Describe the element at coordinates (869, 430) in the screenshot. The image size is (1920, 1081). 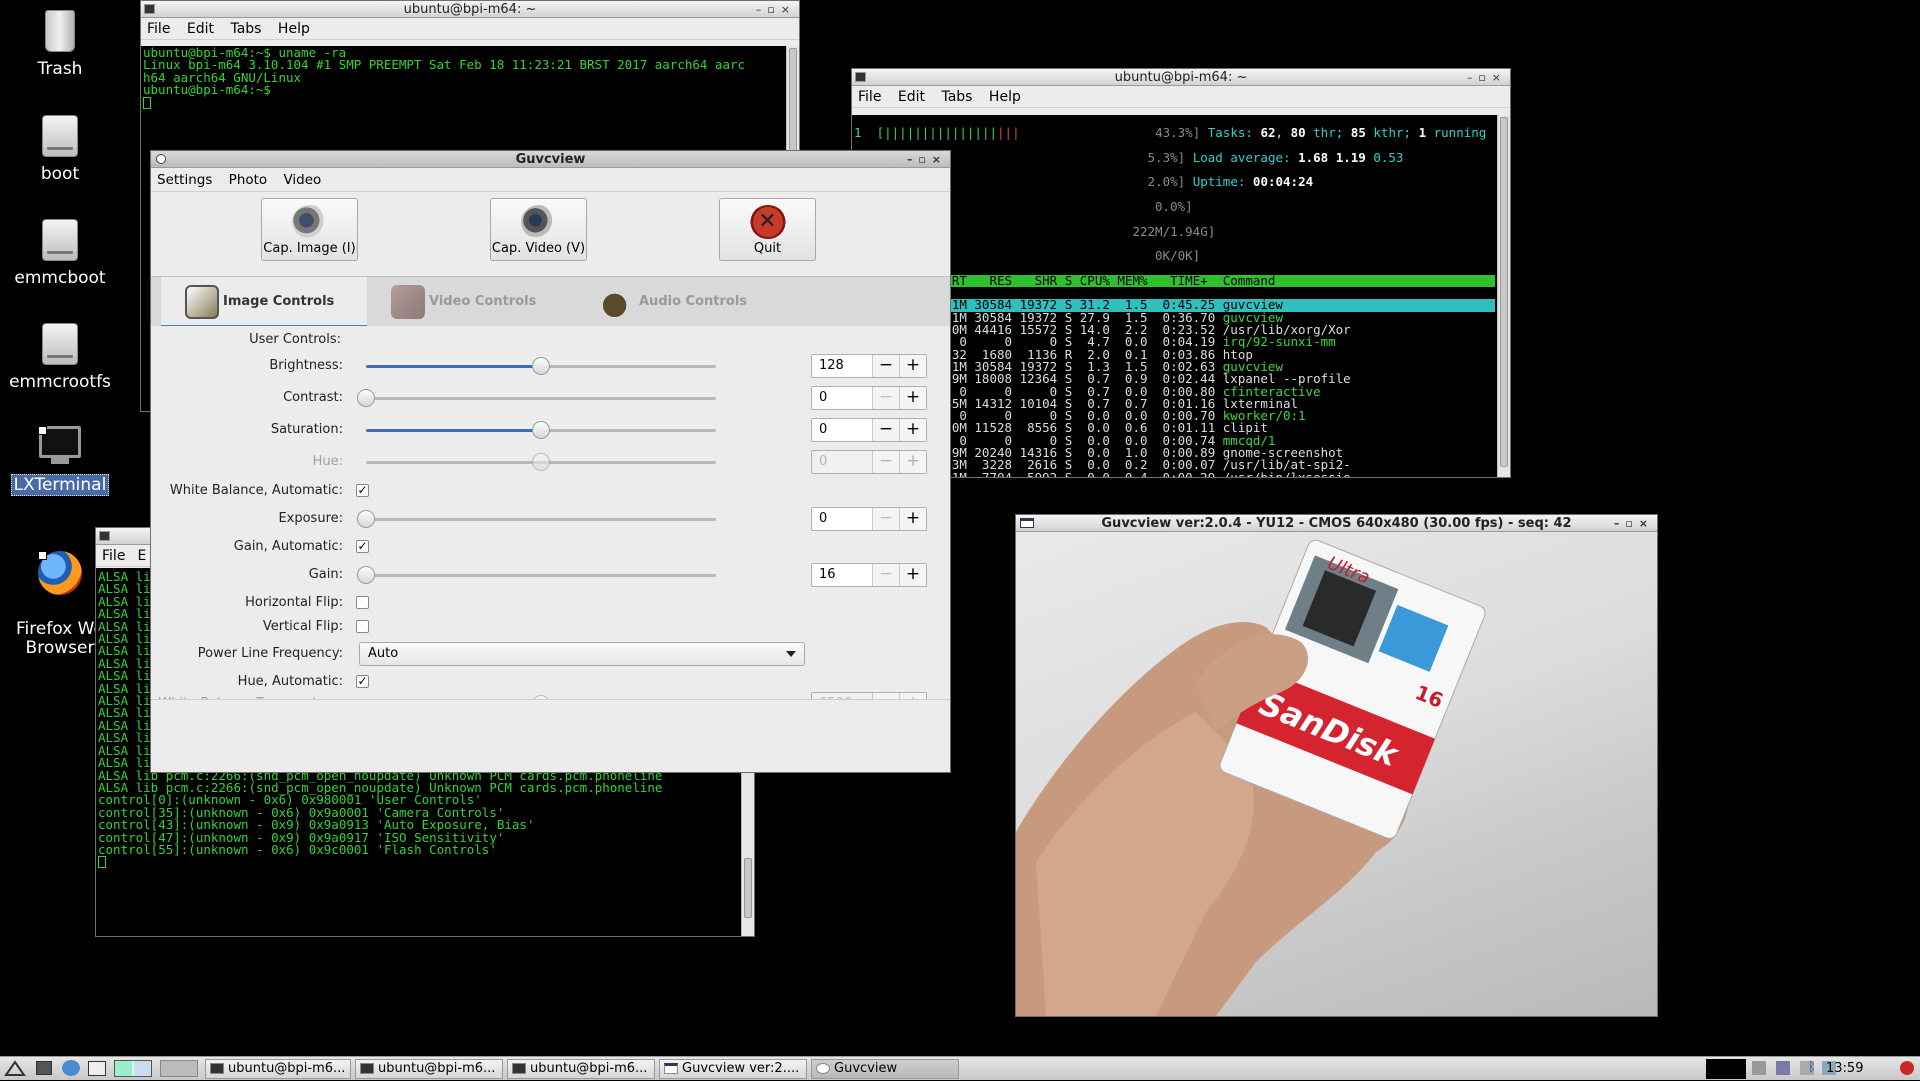
I see `saturation-spinbox: 0− +` at that location.